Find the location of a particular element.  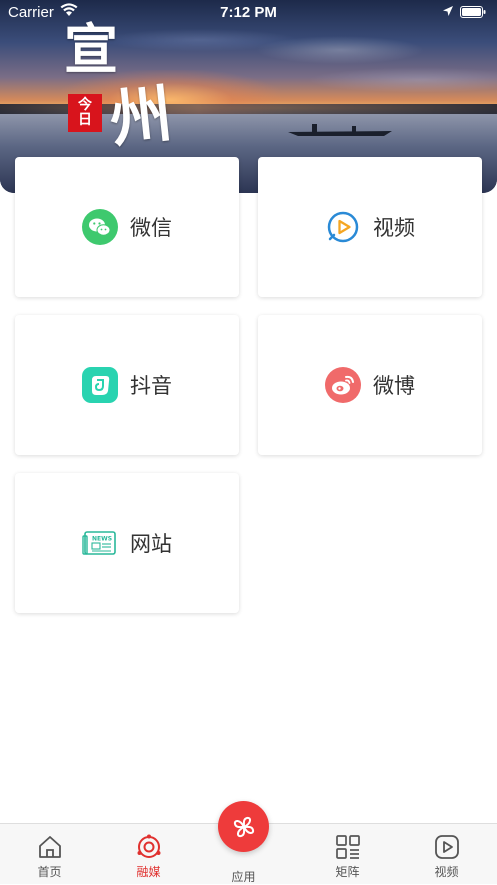

tab-matrix-label: 矩阵 is located at coordinates (347, 872).